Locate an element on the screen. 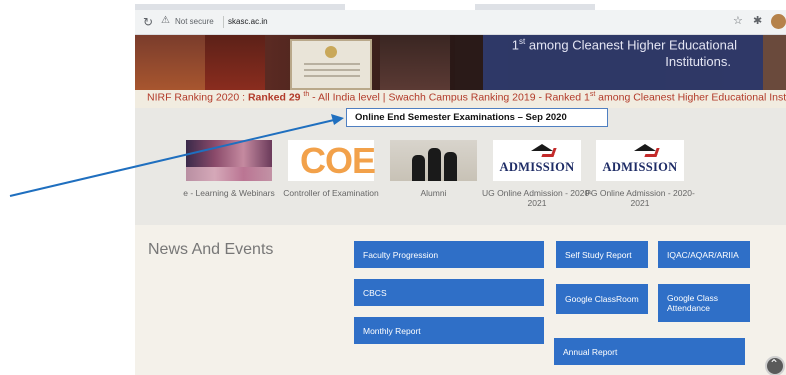  tile-label-e-learning: e - Learning & Webinars is located at coordinates (229, 193).